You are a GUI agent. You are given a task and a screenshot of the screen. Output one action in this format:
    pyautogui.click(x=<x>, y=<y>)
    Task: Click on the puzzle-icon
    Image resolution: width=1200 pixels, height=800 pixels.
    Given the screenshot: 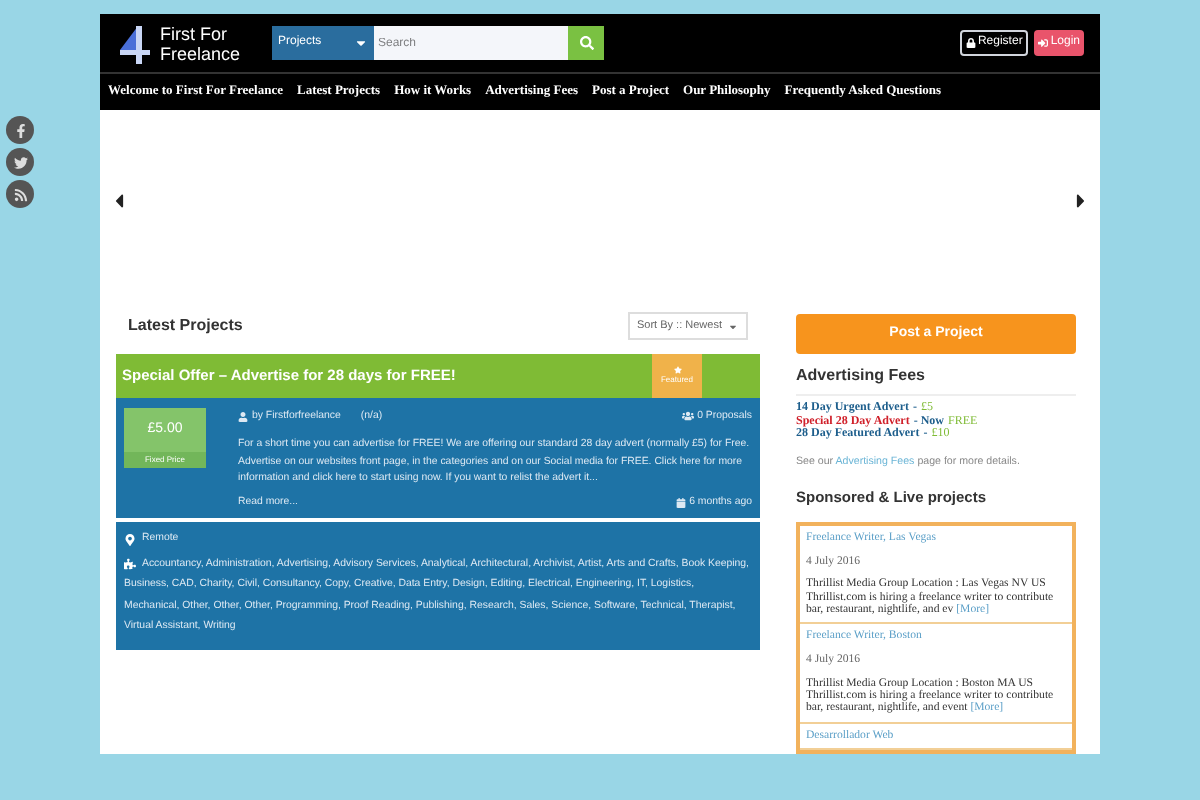 What is the action you would take?
    pyautogui.click(x=130, y=563)
    